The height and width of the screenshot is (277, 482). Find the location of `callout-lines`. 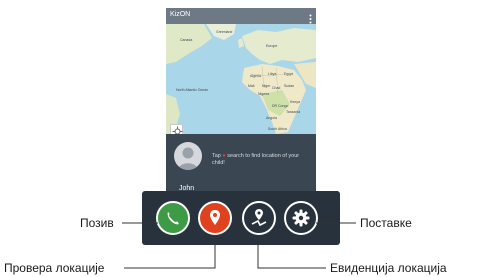

callout-lines is located at coordinates (239, 245).